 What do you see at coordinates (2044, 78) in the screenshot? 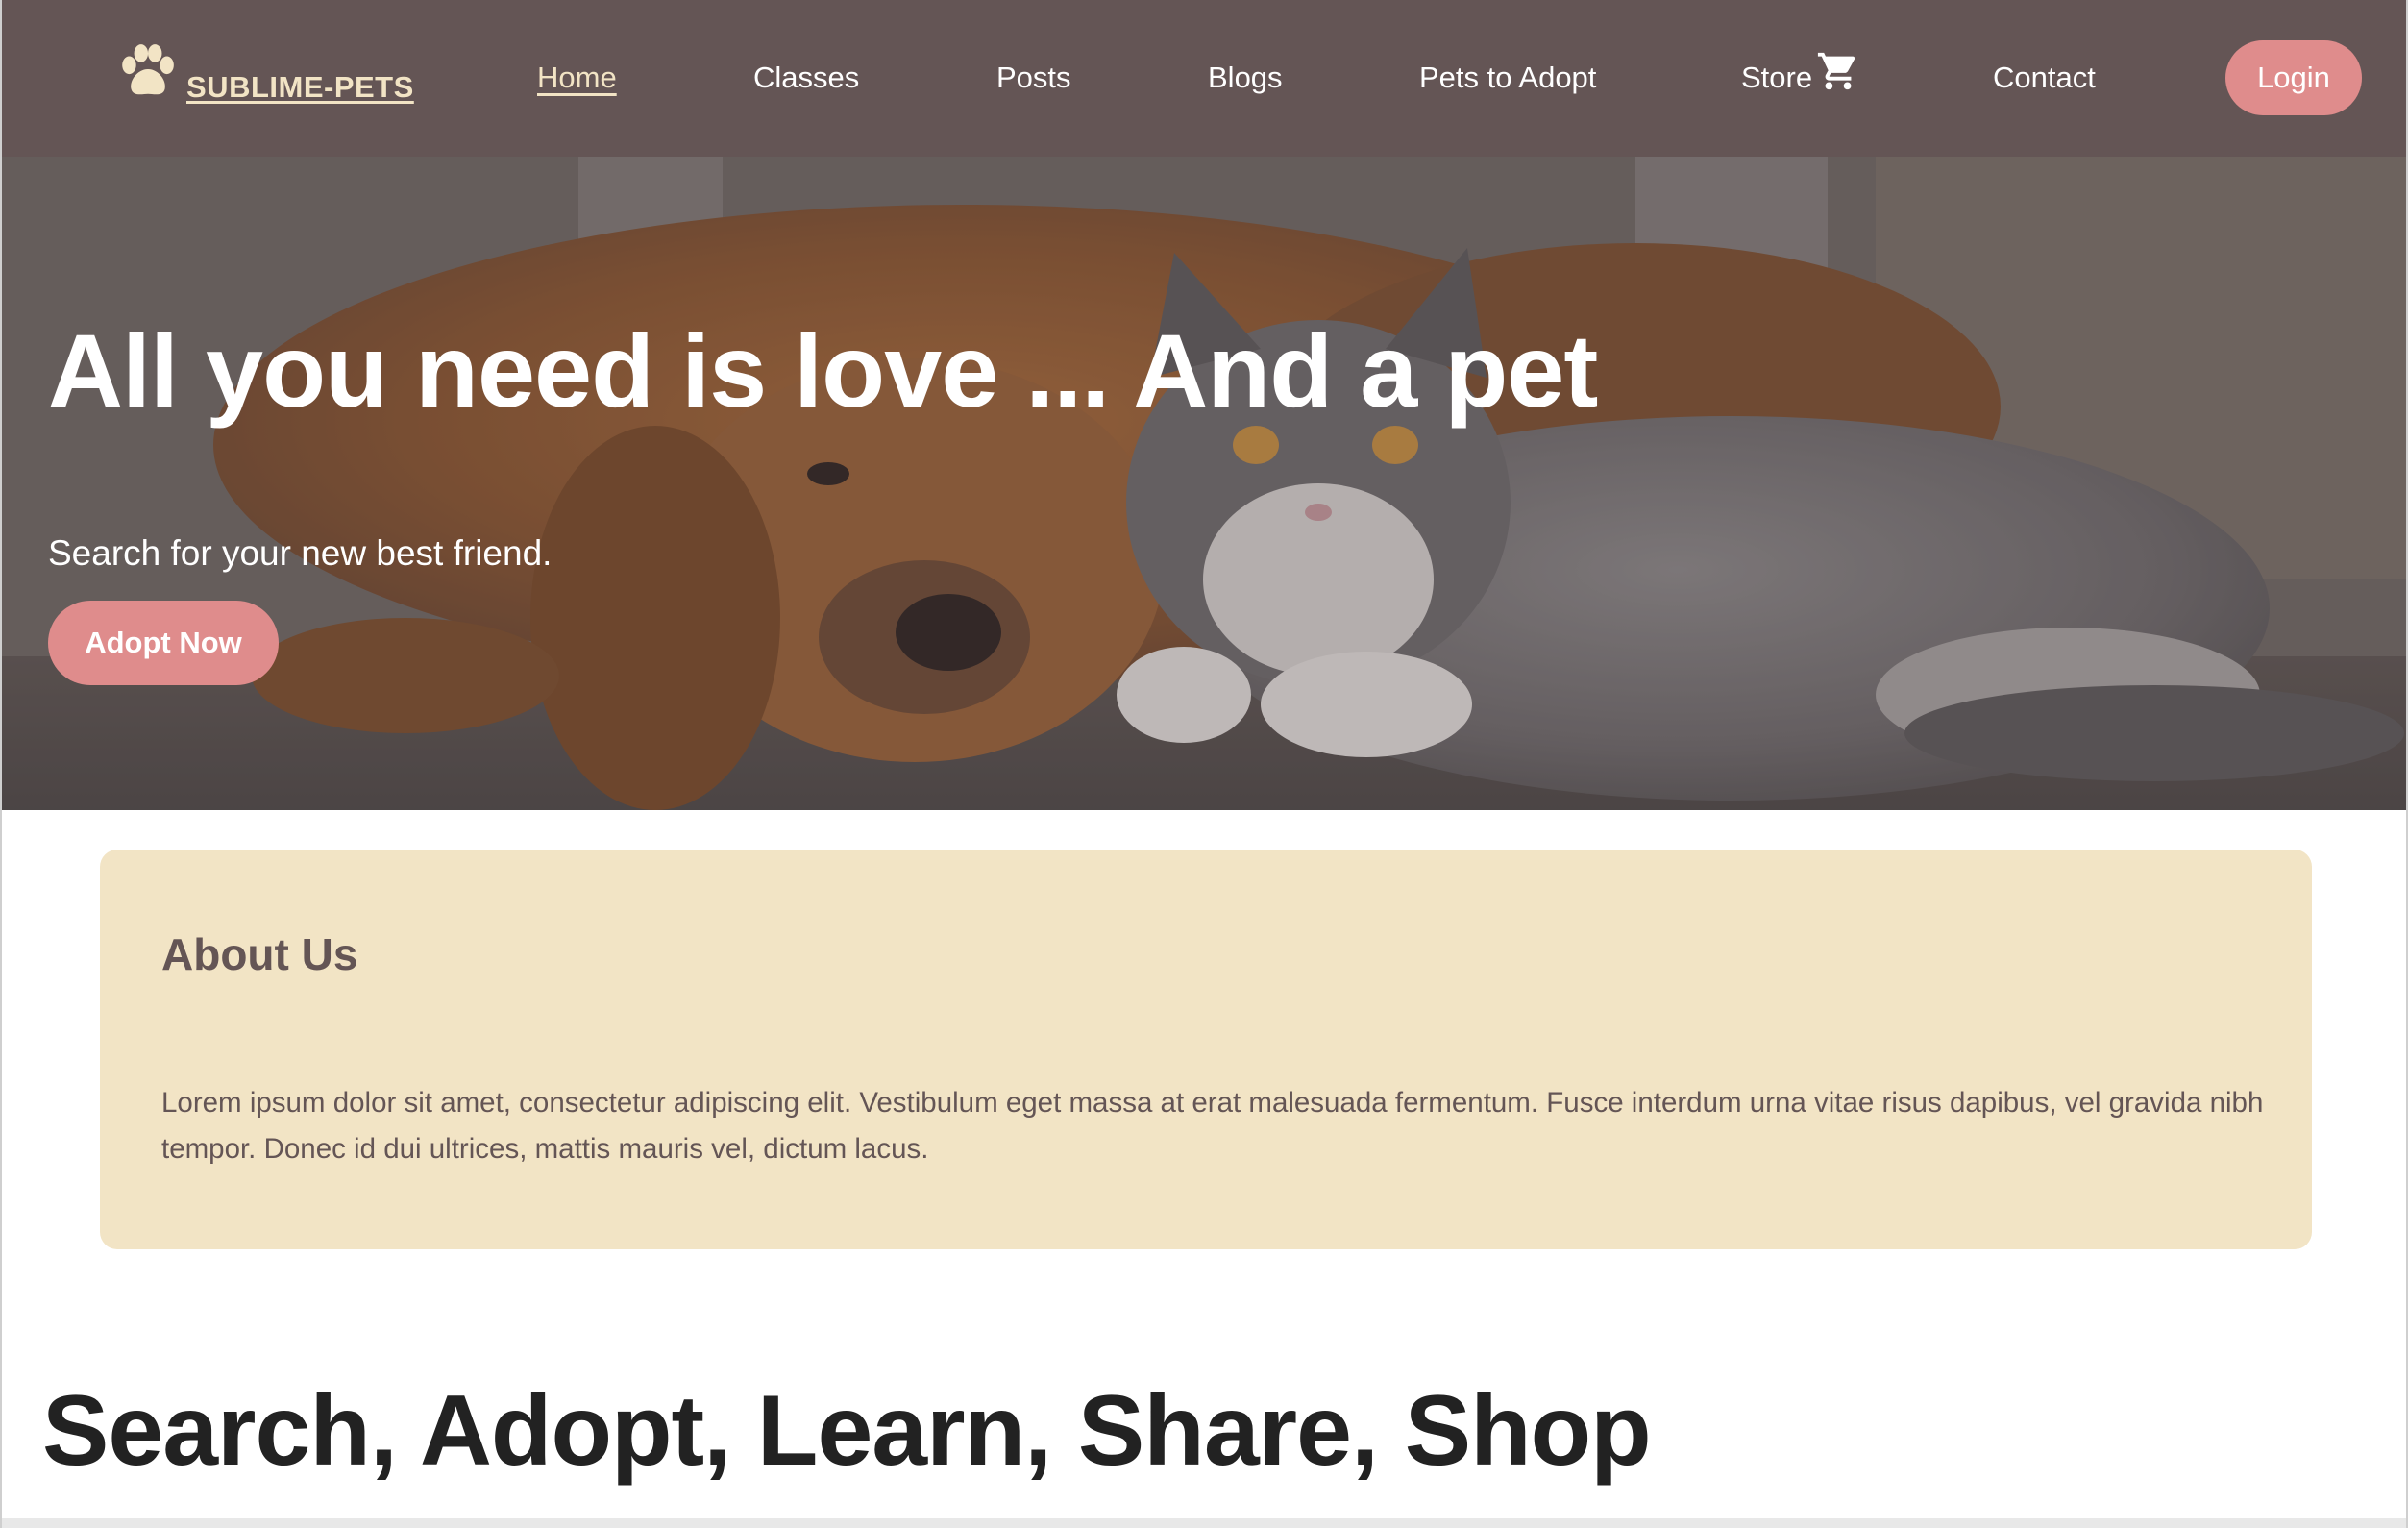
I see `nav-contact: Contact` at bounding box center [2044, 78].